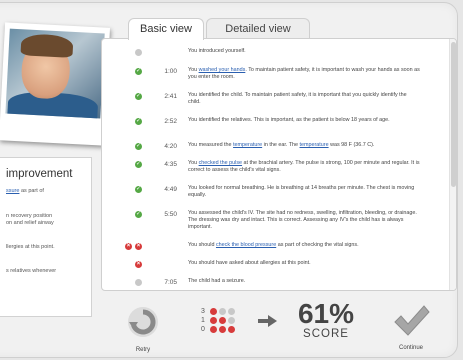 This screenshot has width=463, height=360. Describe the element at coordinates (453, 114) in the screenshot. I see `scrollbar-thumb` at that location.